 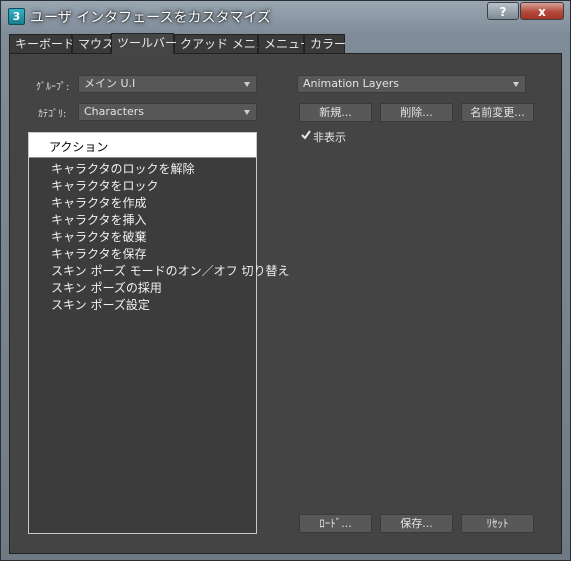 I want to click on list-item: キャラクタをロック, so click(x=105, y=185).